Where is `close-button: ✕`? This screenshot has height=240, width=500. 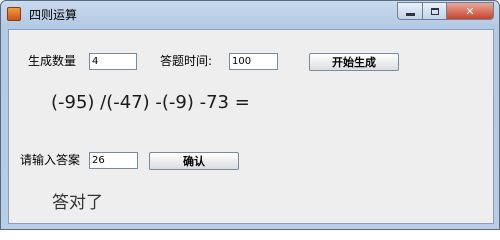 close-button: ✕ is located at coordinates (470, 11).